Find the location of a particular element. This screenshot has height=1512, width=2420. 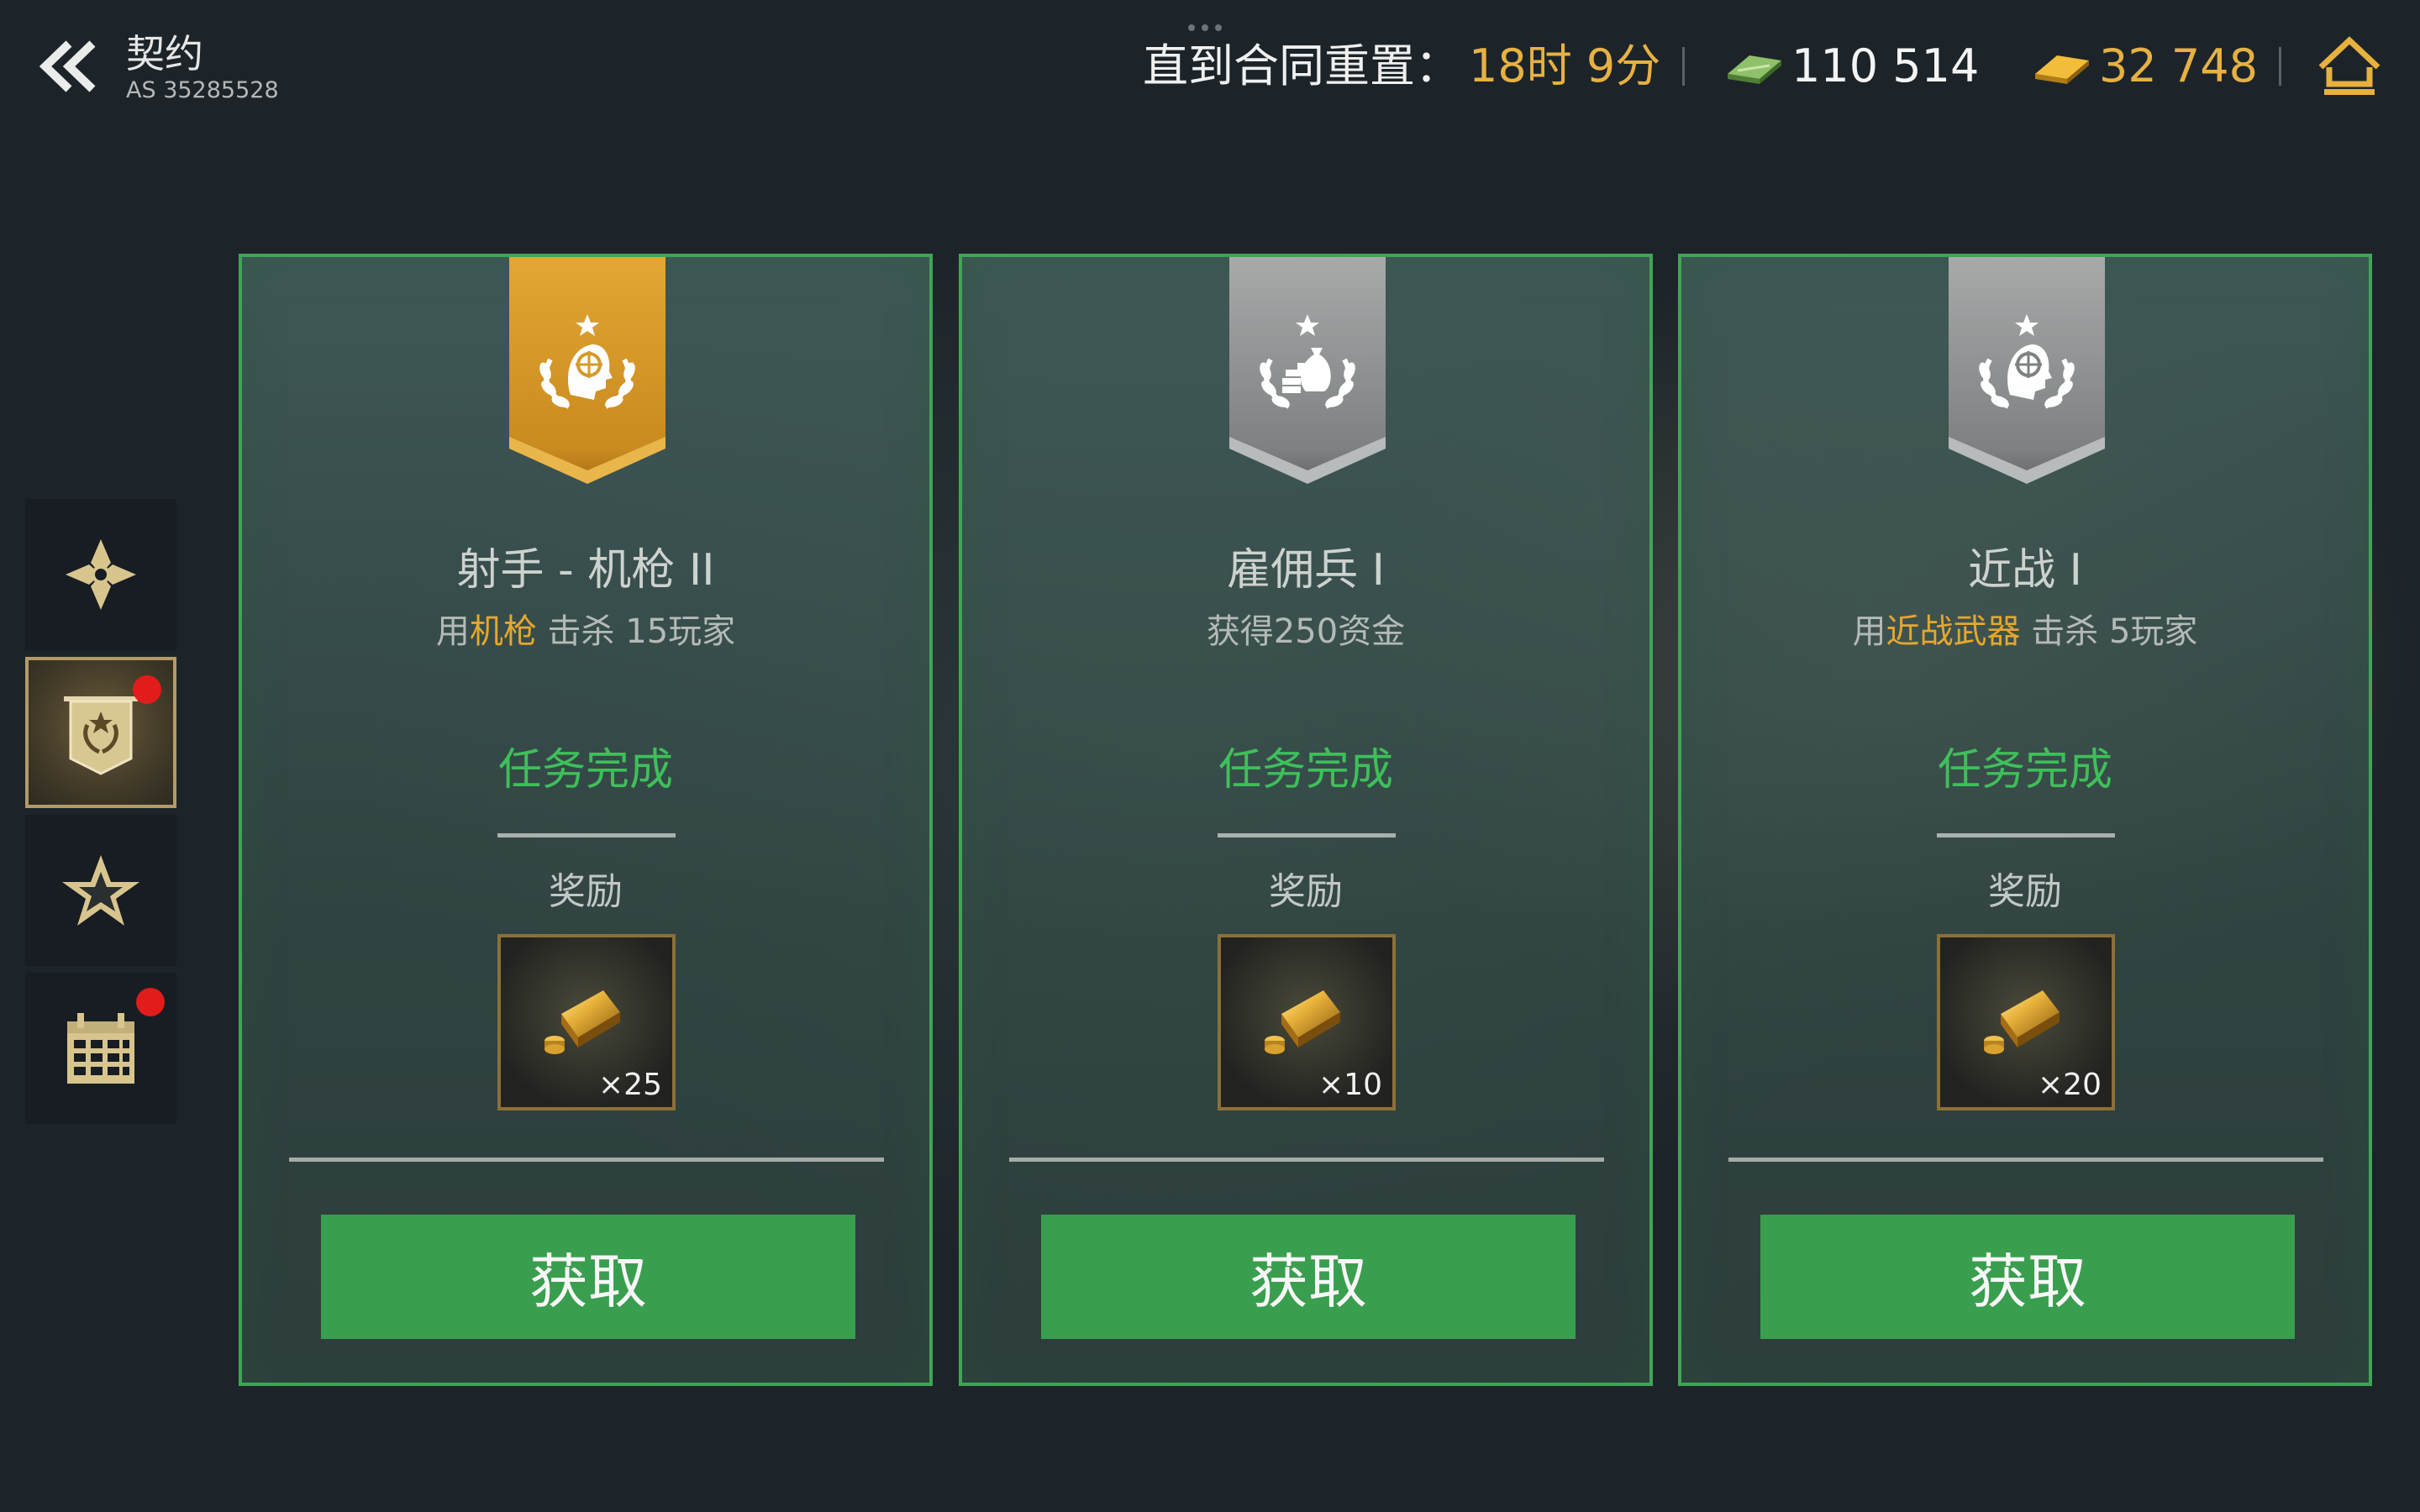

sidebar-tab-emblem is located at coordinates (100, 574).